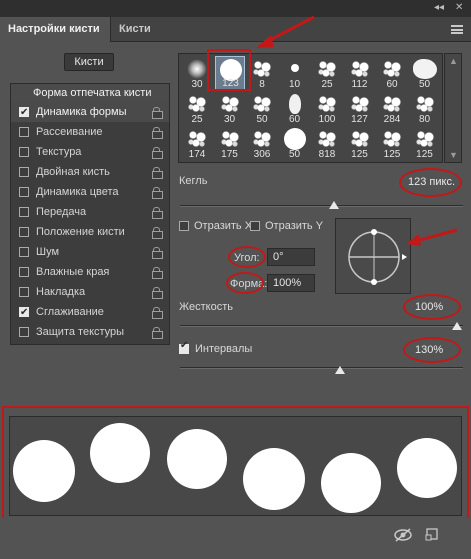  I want to click on brush-tip-cell: 818, so click(327, 143).